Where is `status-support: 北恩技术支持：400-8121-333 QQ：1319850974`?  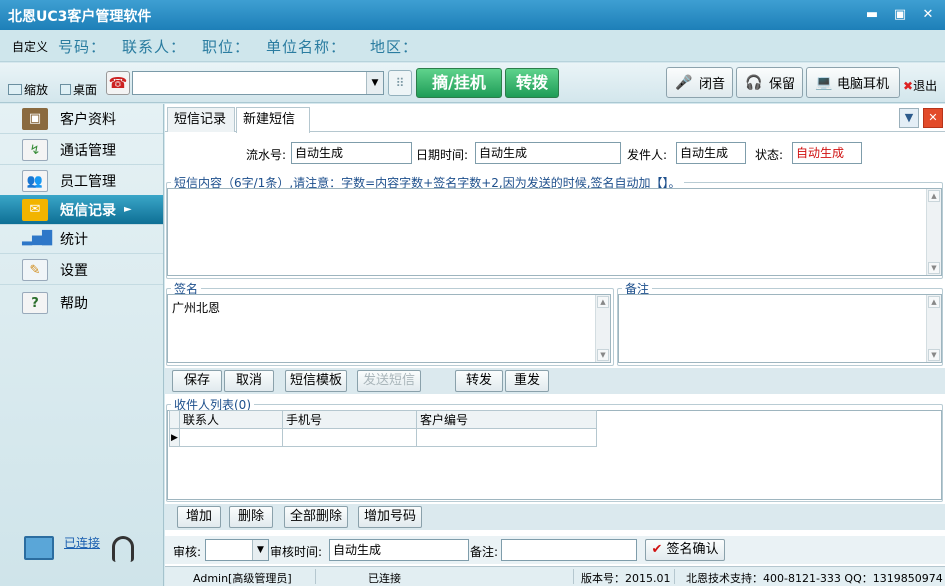
status-support: 北恩技术支持：400-8121-333 QQ：1319850974 is located at coordinates (814, 578).